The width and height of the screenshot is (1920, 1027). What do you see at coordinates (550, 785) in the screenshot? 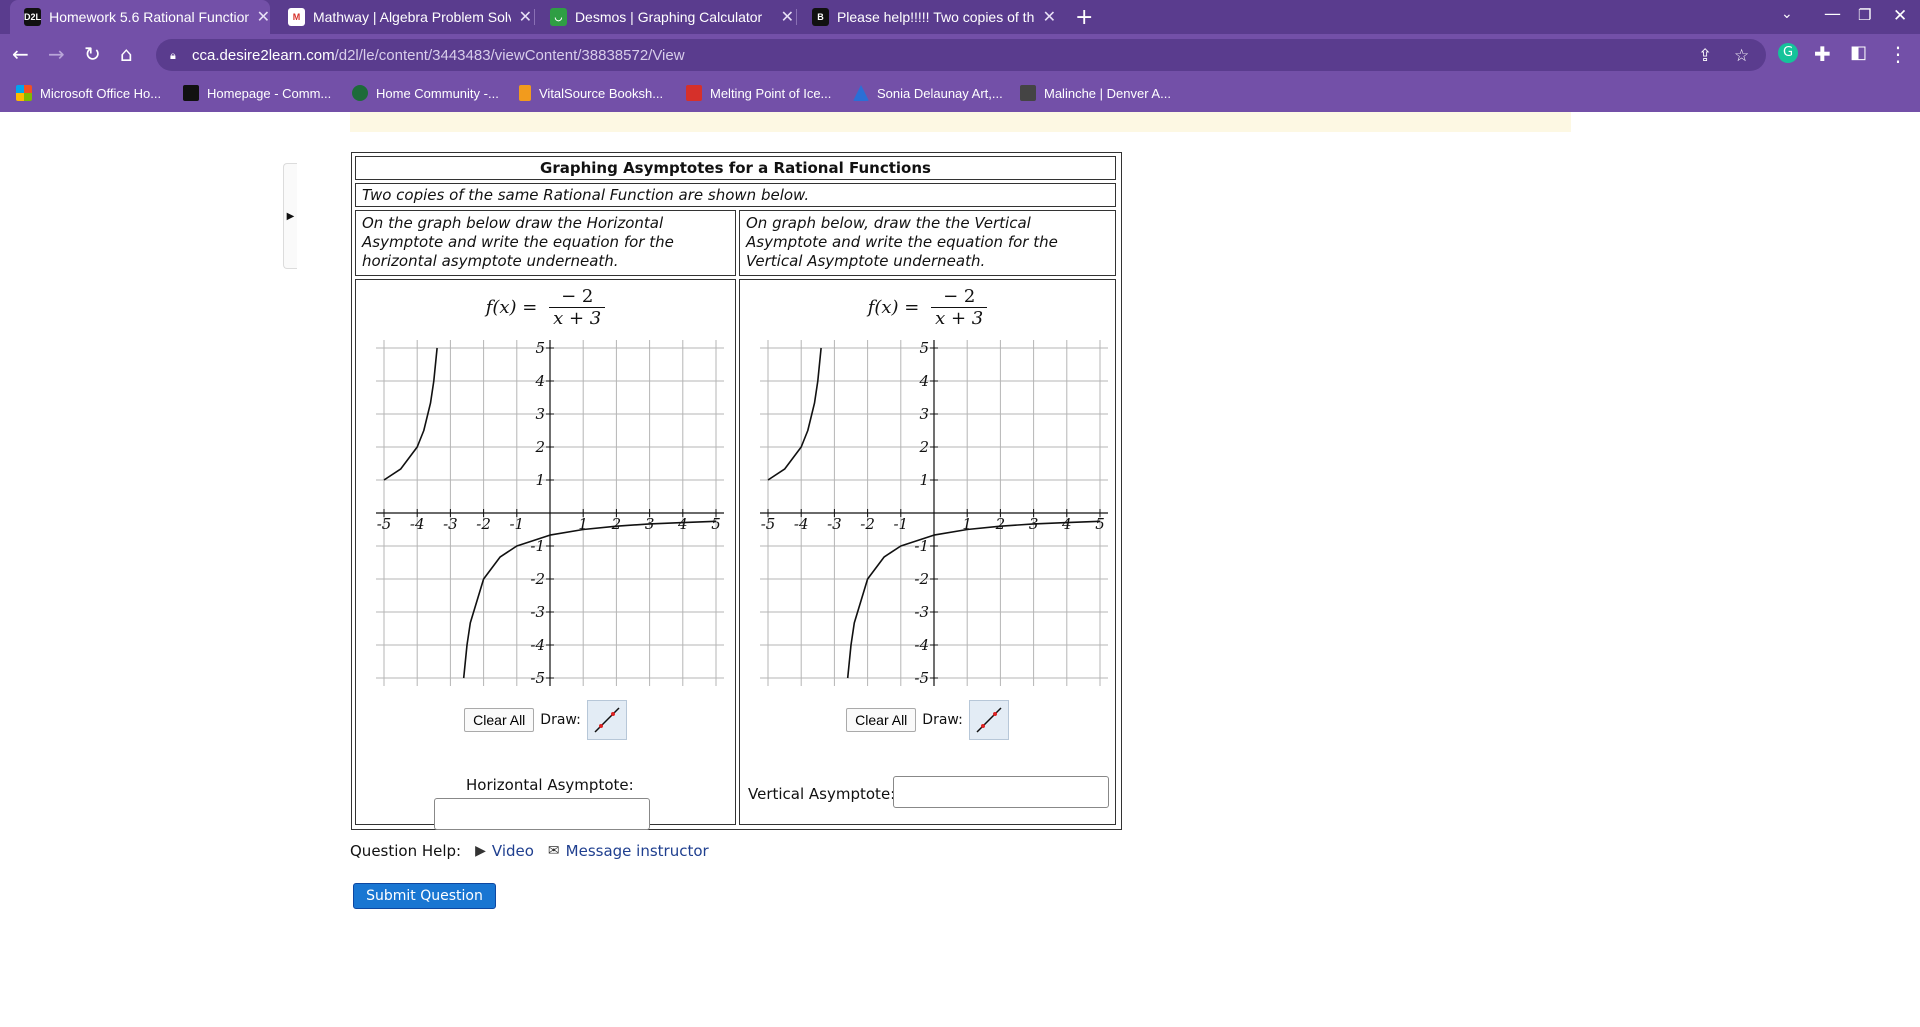
I see `horizontal-asymptote-label: Horizontal Asymptote:` at bounding box center [550, 785].